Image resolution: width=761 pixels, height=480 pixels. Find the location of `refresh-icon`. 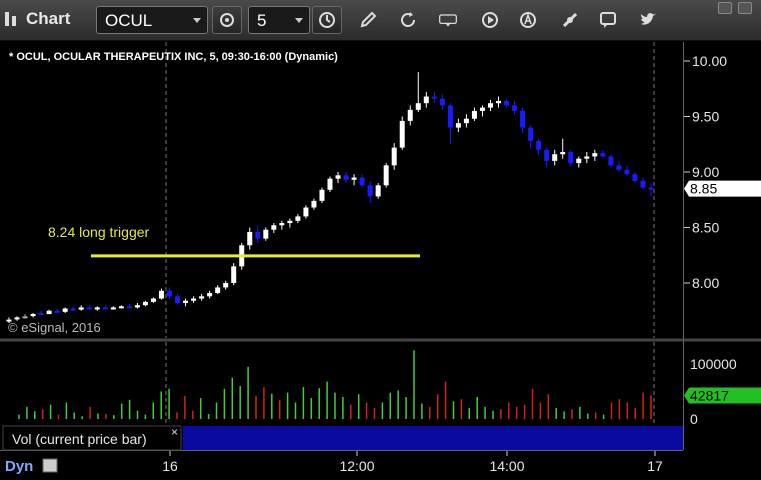

refresh-icon is located at coordinates (408, 20).